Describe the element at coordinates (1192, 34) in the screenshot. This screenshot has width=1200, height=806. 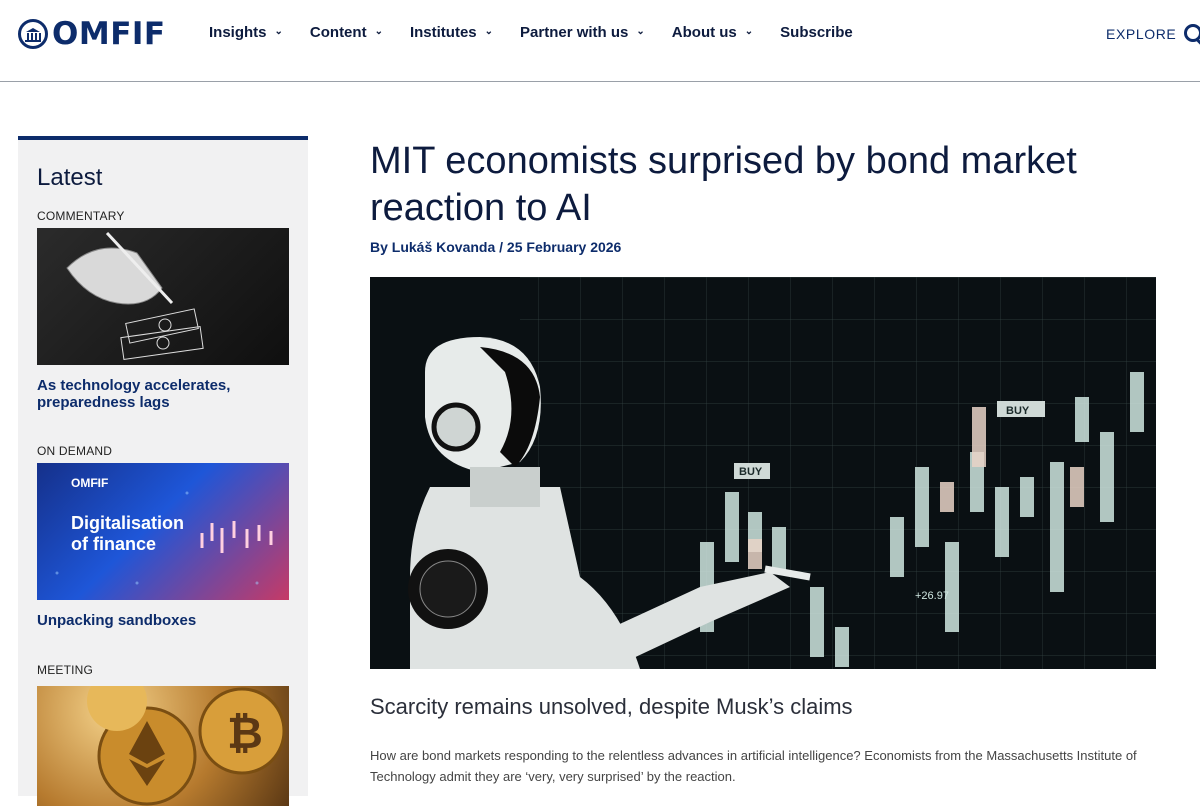
I see `search-icon` at that location.